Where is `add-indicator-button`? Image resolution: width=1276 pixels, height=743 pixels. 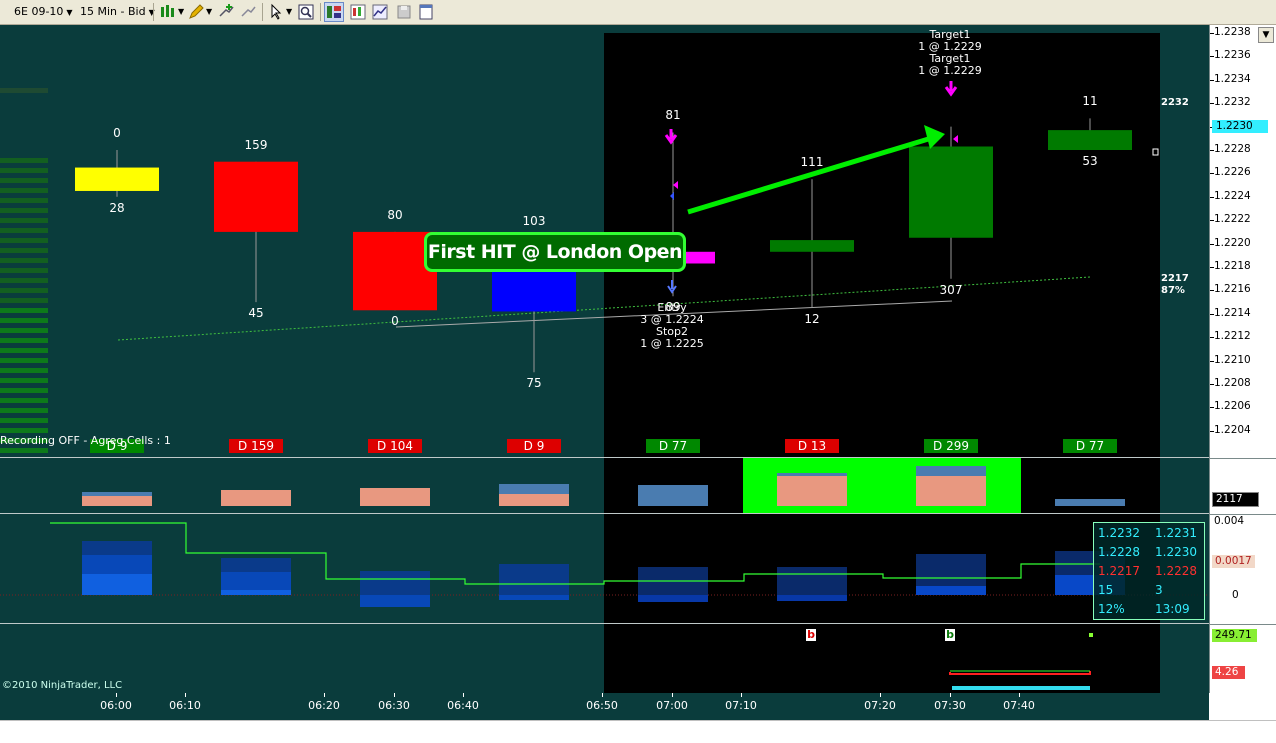
add-indicator-button is located at coordinates (226, 12).